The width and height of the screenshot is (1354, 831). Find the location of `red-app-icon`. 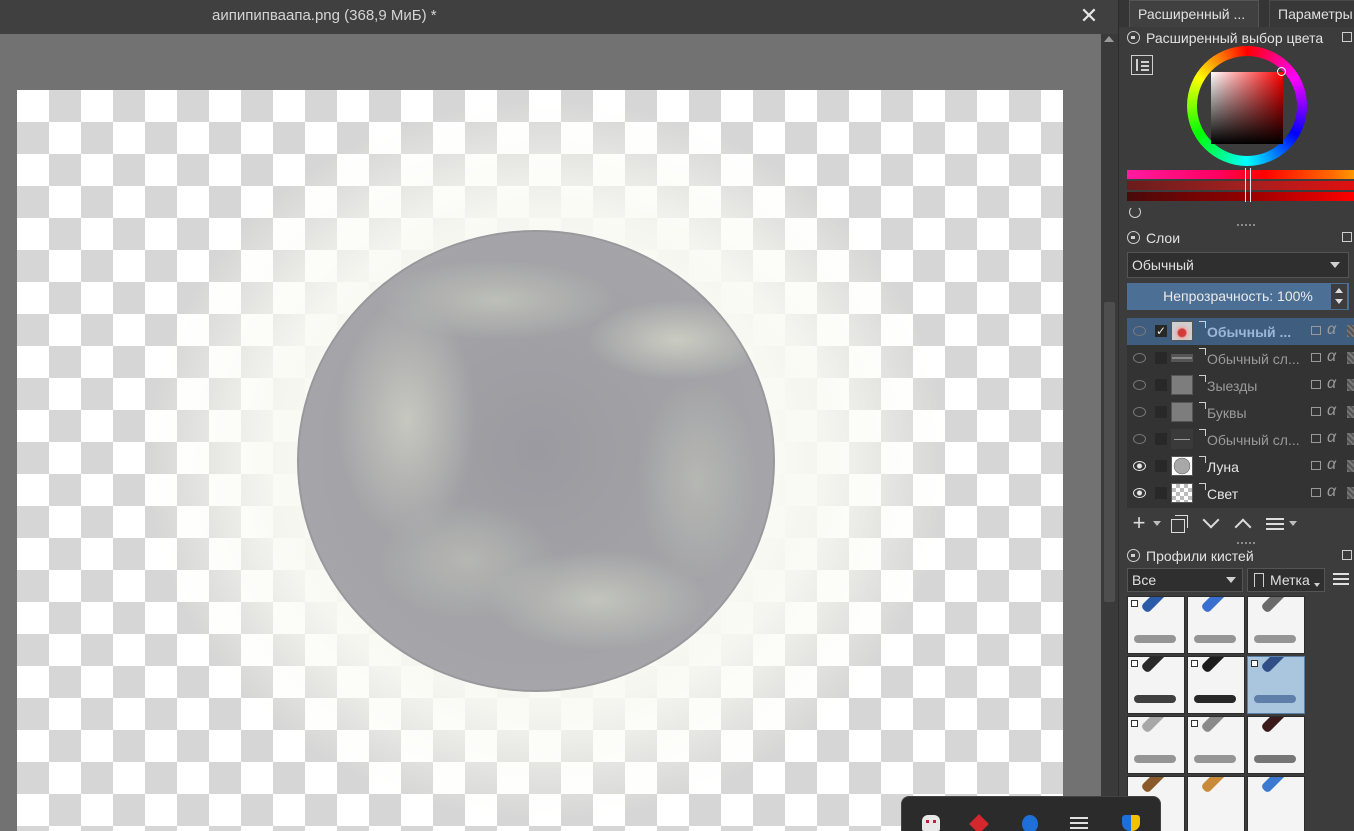

red-app-icon is located at coordinates (979, 822).